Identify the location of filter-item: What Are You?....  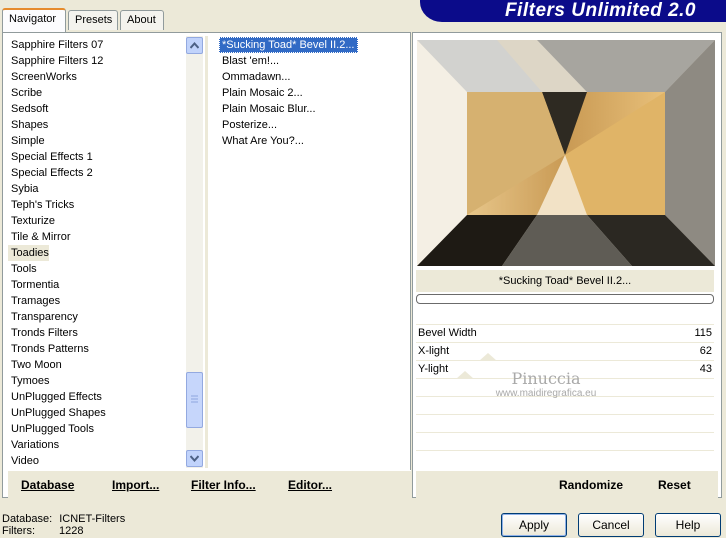
(263, 141).